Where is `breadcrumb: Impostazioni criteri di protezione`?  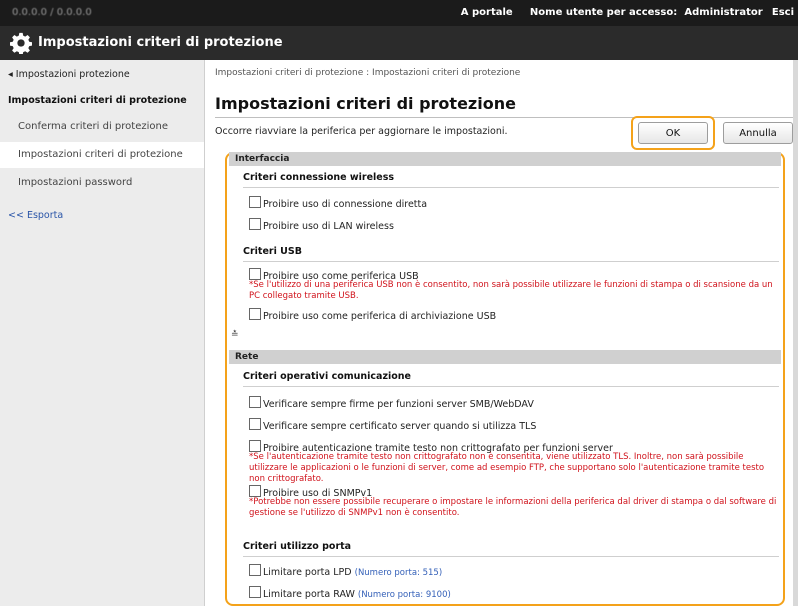 breadcrumb: Impostazioni criteri di protezione is located at coordinates (368, 73).